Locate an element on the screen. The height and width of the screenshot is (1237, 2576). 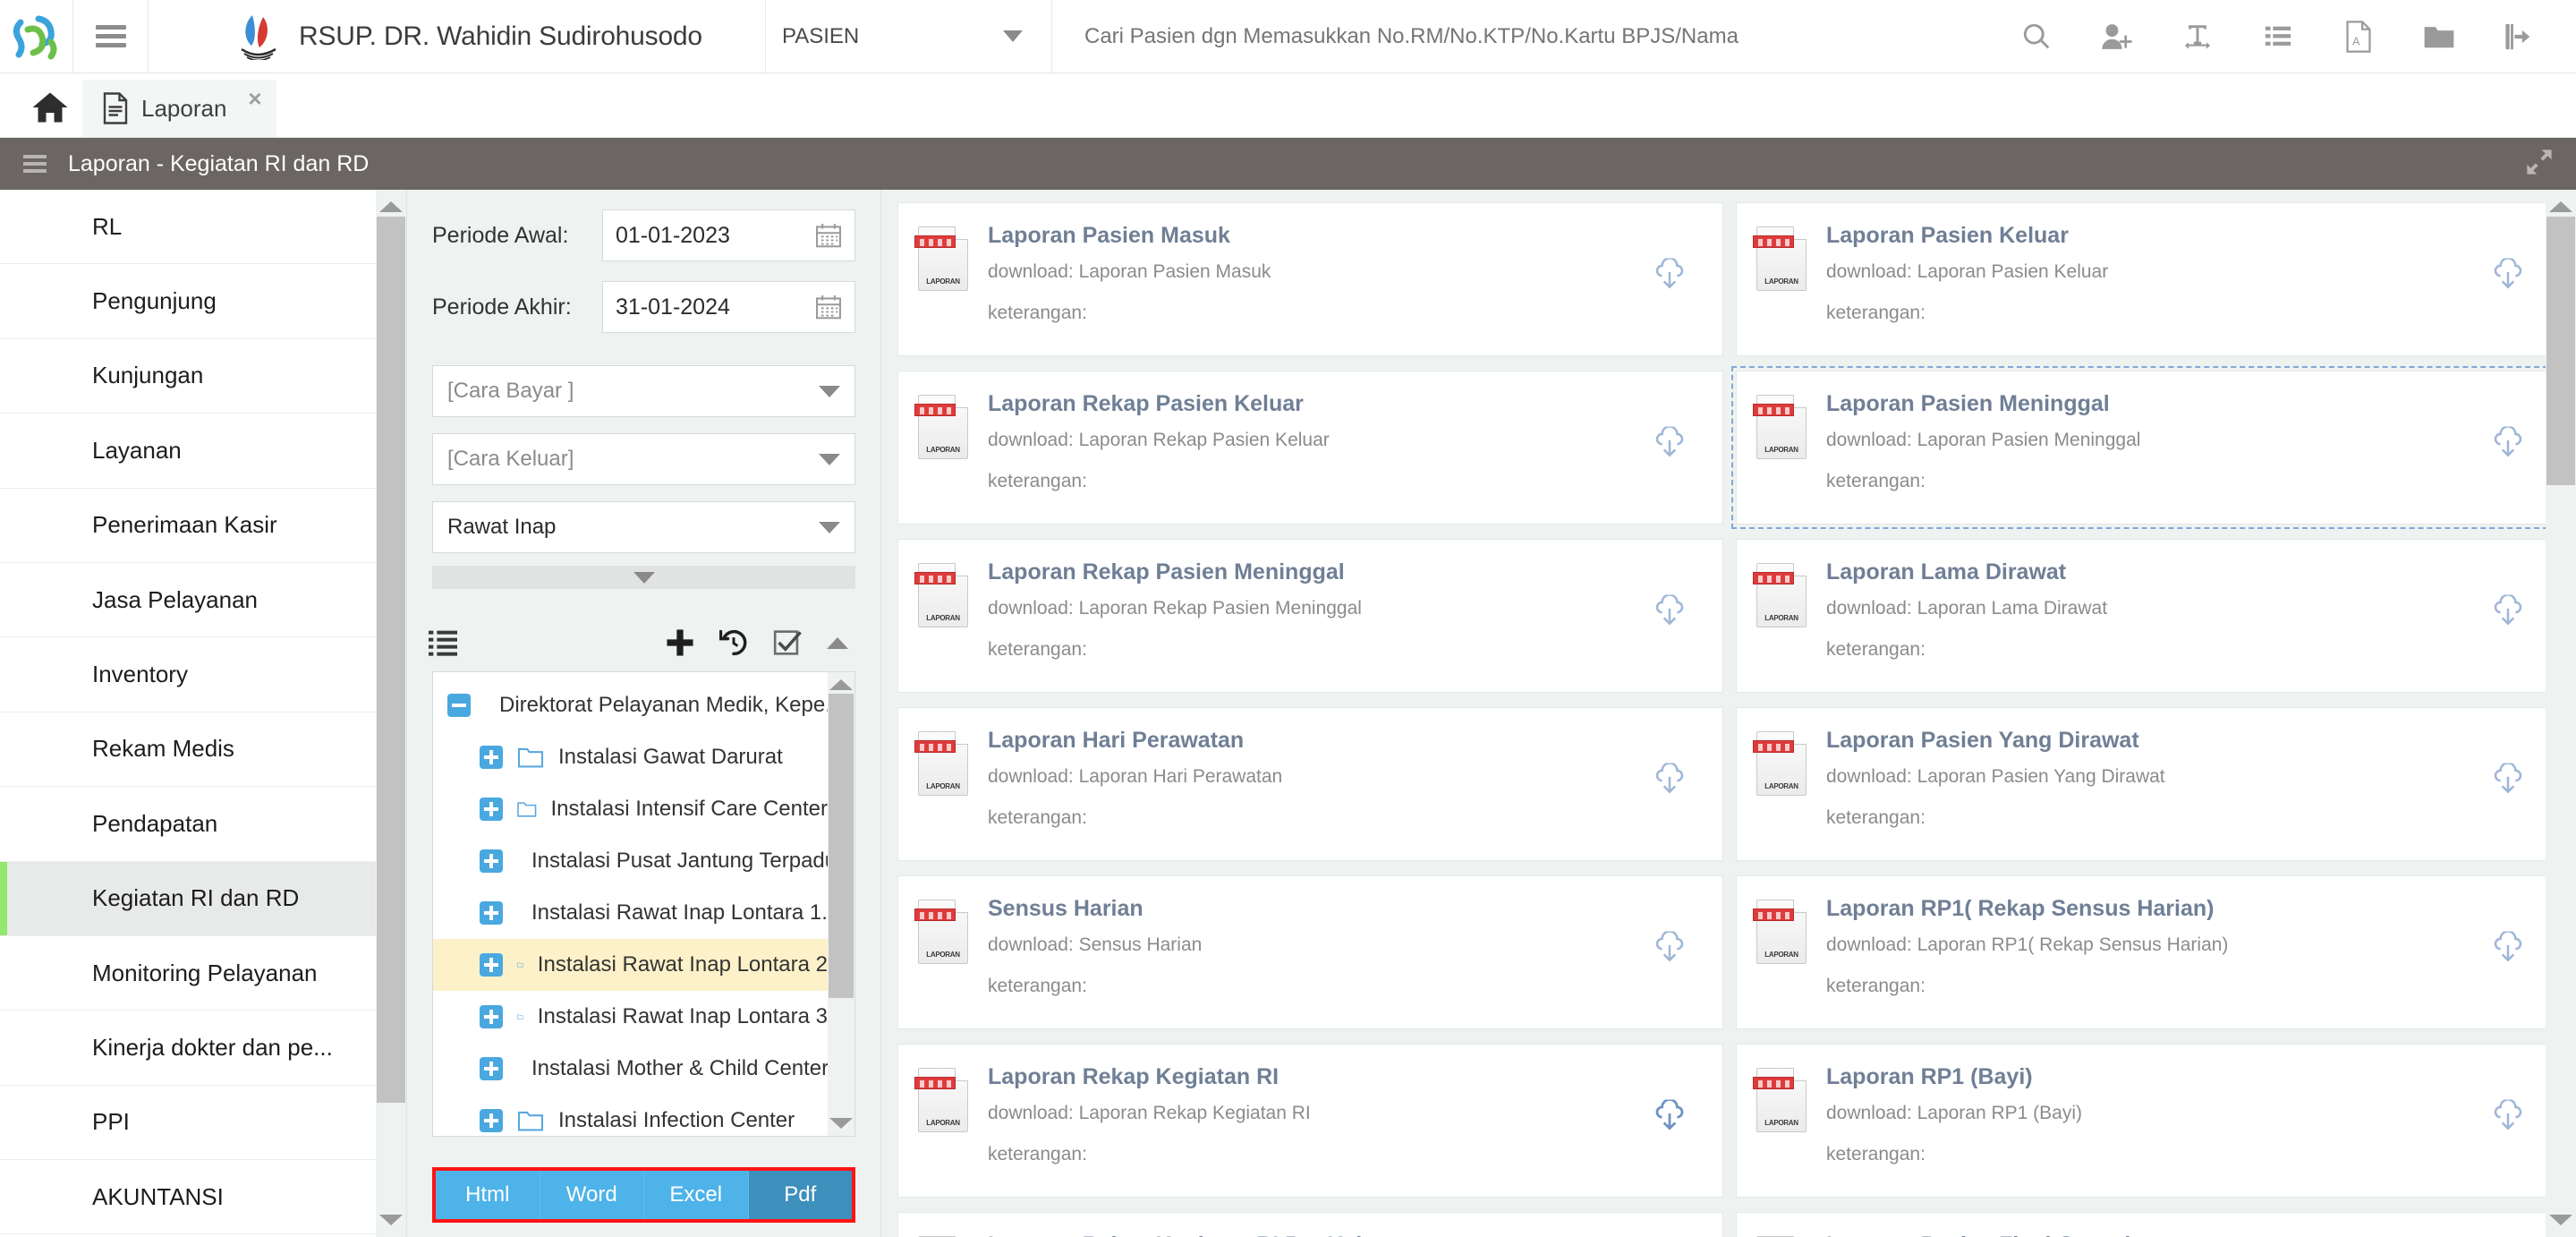
tree-node-lontara3: Instalasi Rawat Inap Lontara 3 is located at coordinates (630, 1017).